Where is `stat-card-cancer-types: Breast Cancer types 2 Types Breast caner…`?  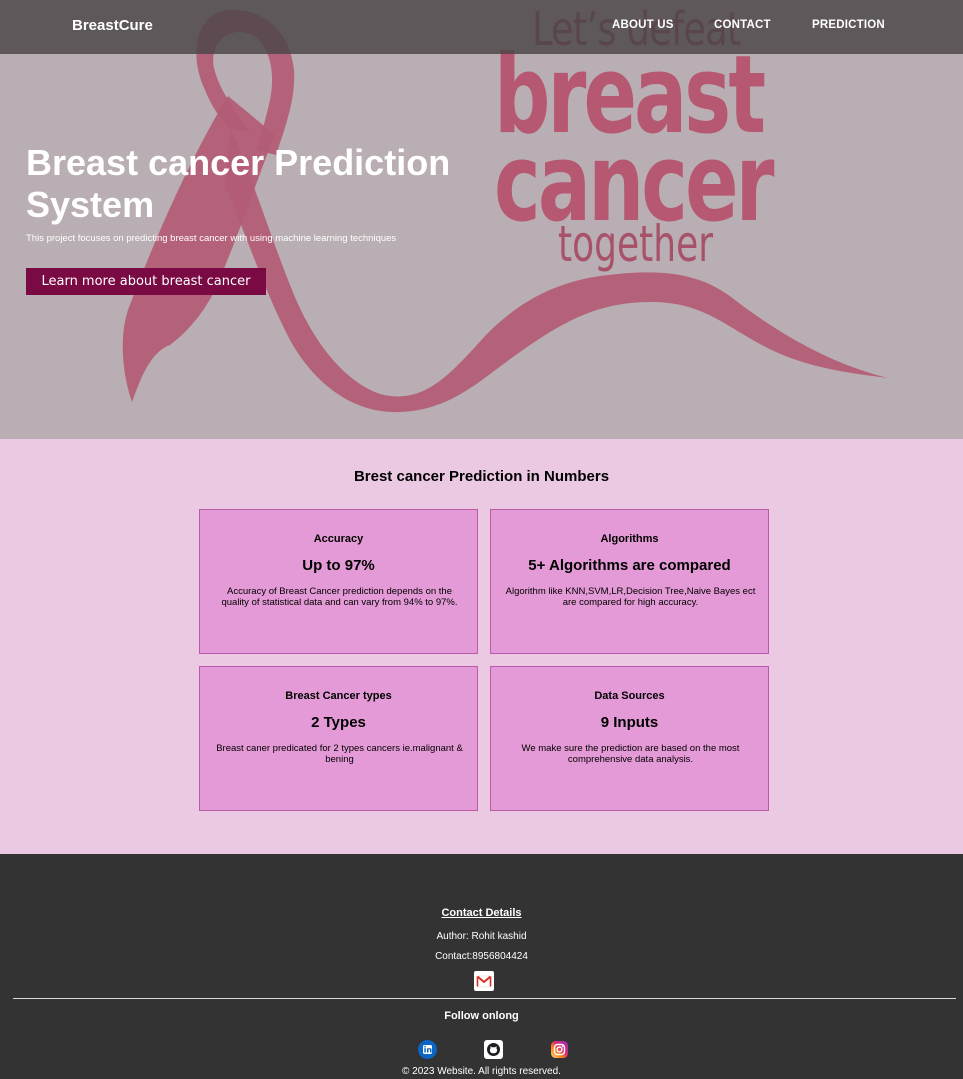
stat-card-cancer-types: Breast Cancer types 2 Types Breast caner… is located at coordinates (338, 738).